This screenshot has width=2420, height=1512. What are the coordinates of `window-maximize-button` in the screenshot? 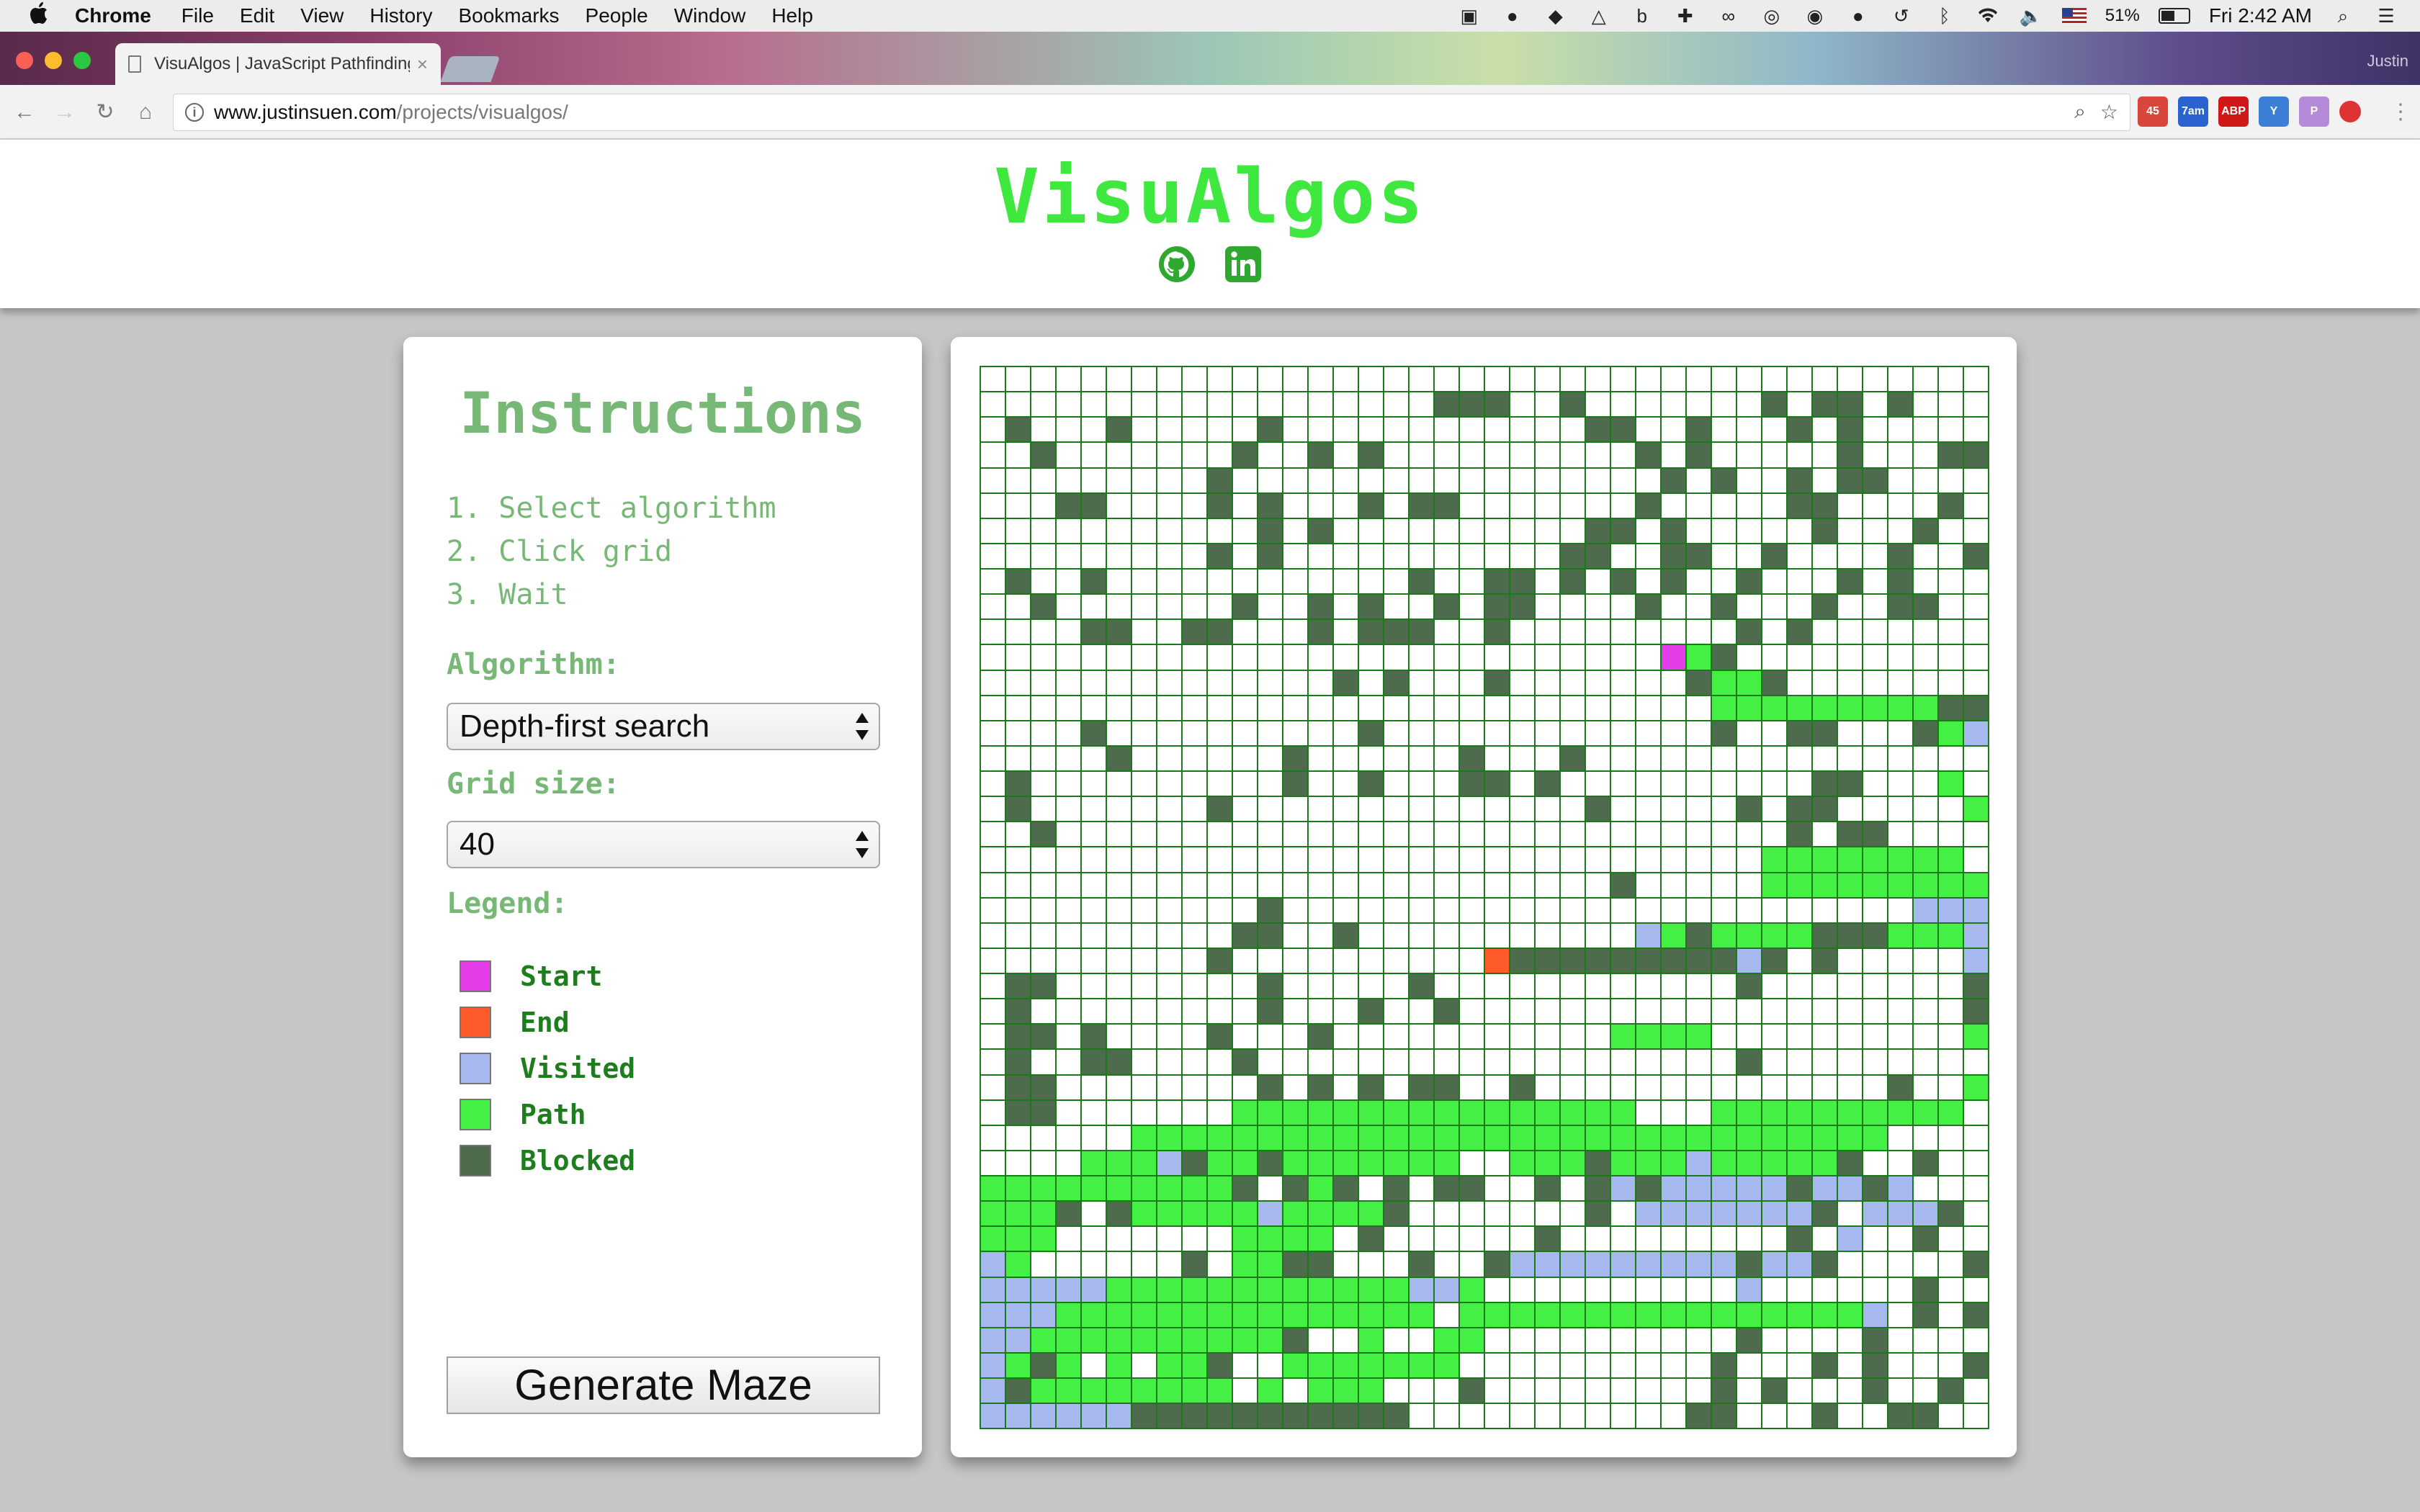 It's located at (82, 60).